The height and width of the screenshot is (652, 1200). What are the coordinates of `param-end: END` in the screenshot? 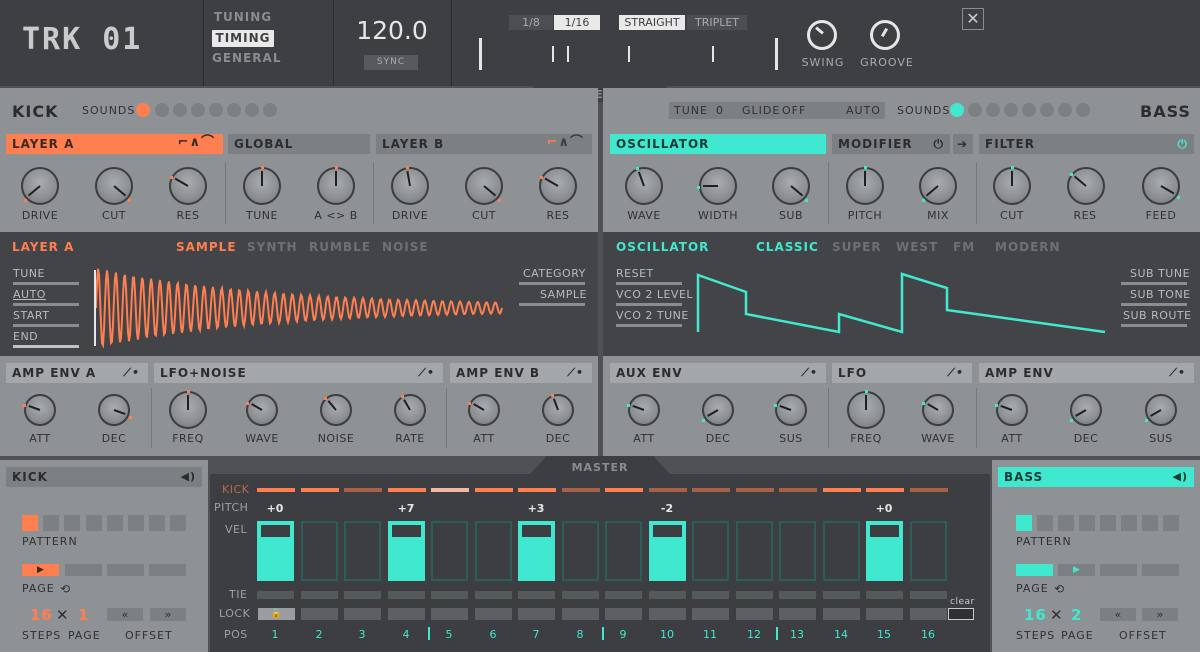 It's located at (25, 336).